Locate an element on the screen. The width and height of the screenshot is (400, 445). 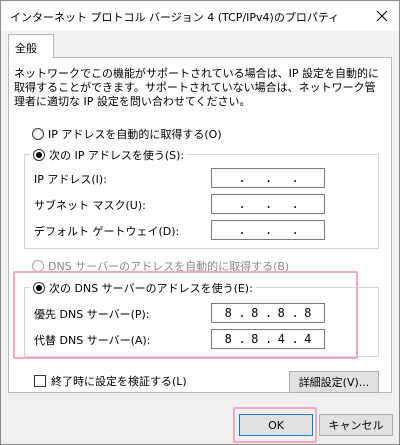
alternate-dns-label: 代替 DNS サーバー(A): is located at coordinates (92, 340).